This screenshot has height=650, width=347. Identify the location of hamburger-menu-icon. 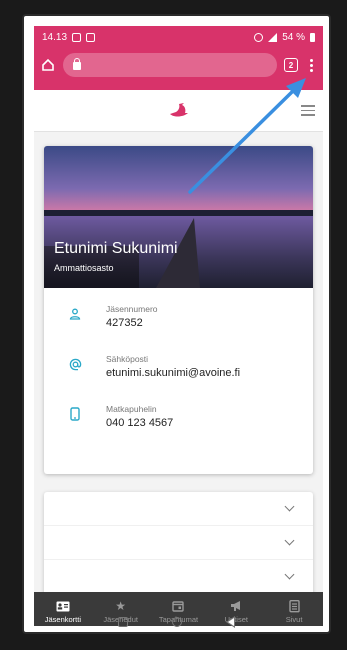
(308, 110).